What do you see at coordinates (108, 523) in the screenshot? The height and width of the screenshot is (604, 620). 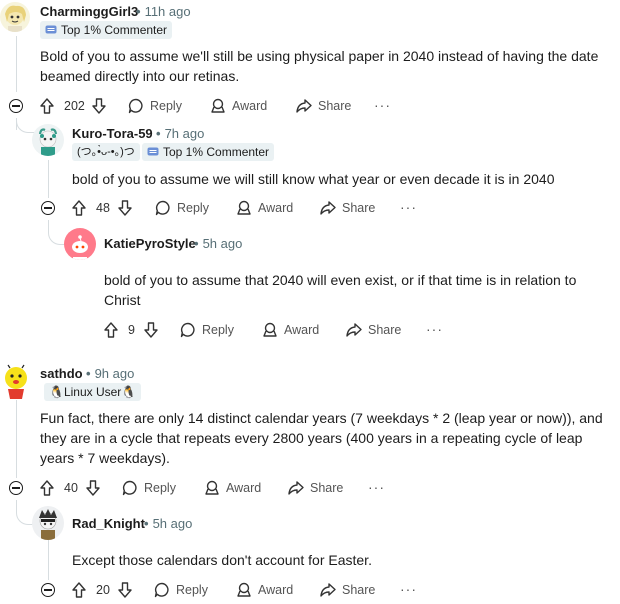 I see `username: Rad_Knight` at bounding box center [108, 523].